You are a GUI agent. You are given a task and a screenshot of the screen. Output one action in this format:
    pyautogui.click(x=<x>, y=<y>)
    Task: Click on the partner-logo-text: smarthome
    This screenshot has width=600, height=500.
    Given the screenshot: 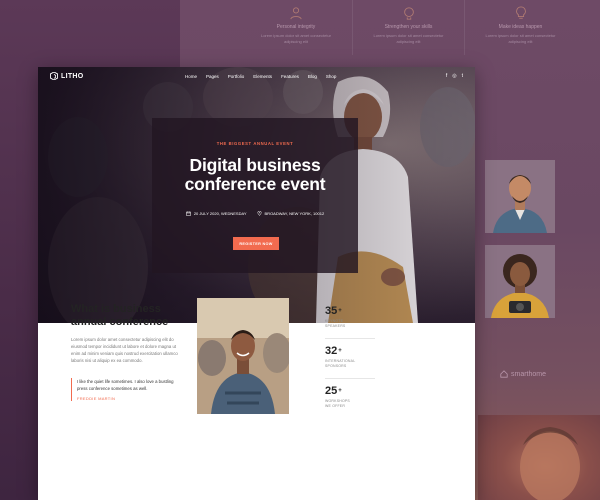 What is the action you would take?
    pyautogui.click(x=529, y=374)
    